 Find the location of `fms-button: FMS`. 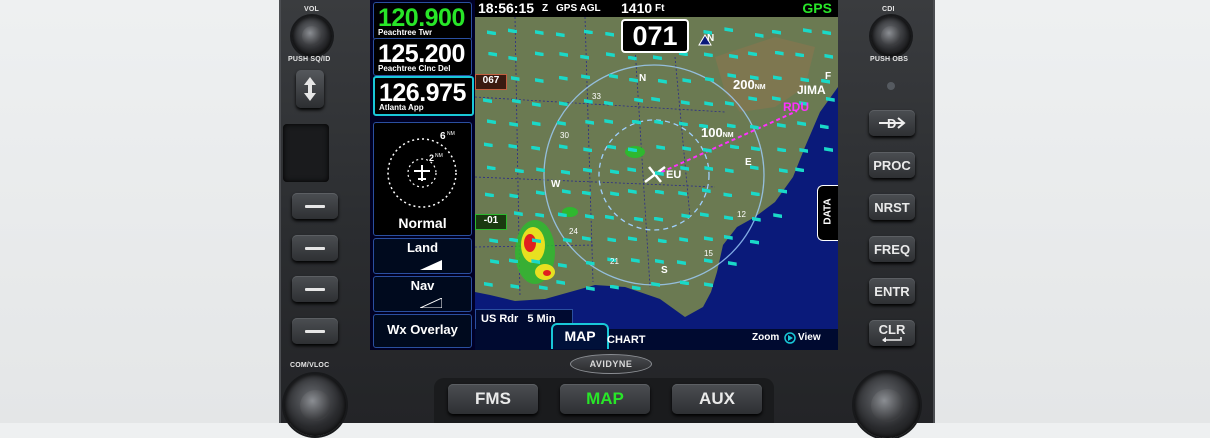

fms-button: FMS is located at coordinates (493, 399).